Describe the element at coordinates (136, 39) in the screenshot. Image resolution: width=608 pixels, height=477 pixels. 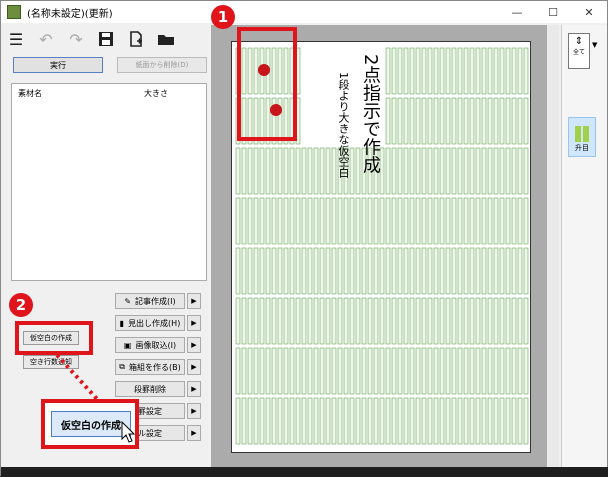
I see `new-doc-icon` at that location.